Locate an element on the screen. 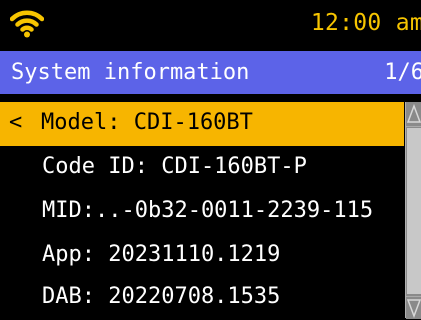 The height and width of the screenshot is (320, 421). back-indicator: < is located at coordinates (16, 122).